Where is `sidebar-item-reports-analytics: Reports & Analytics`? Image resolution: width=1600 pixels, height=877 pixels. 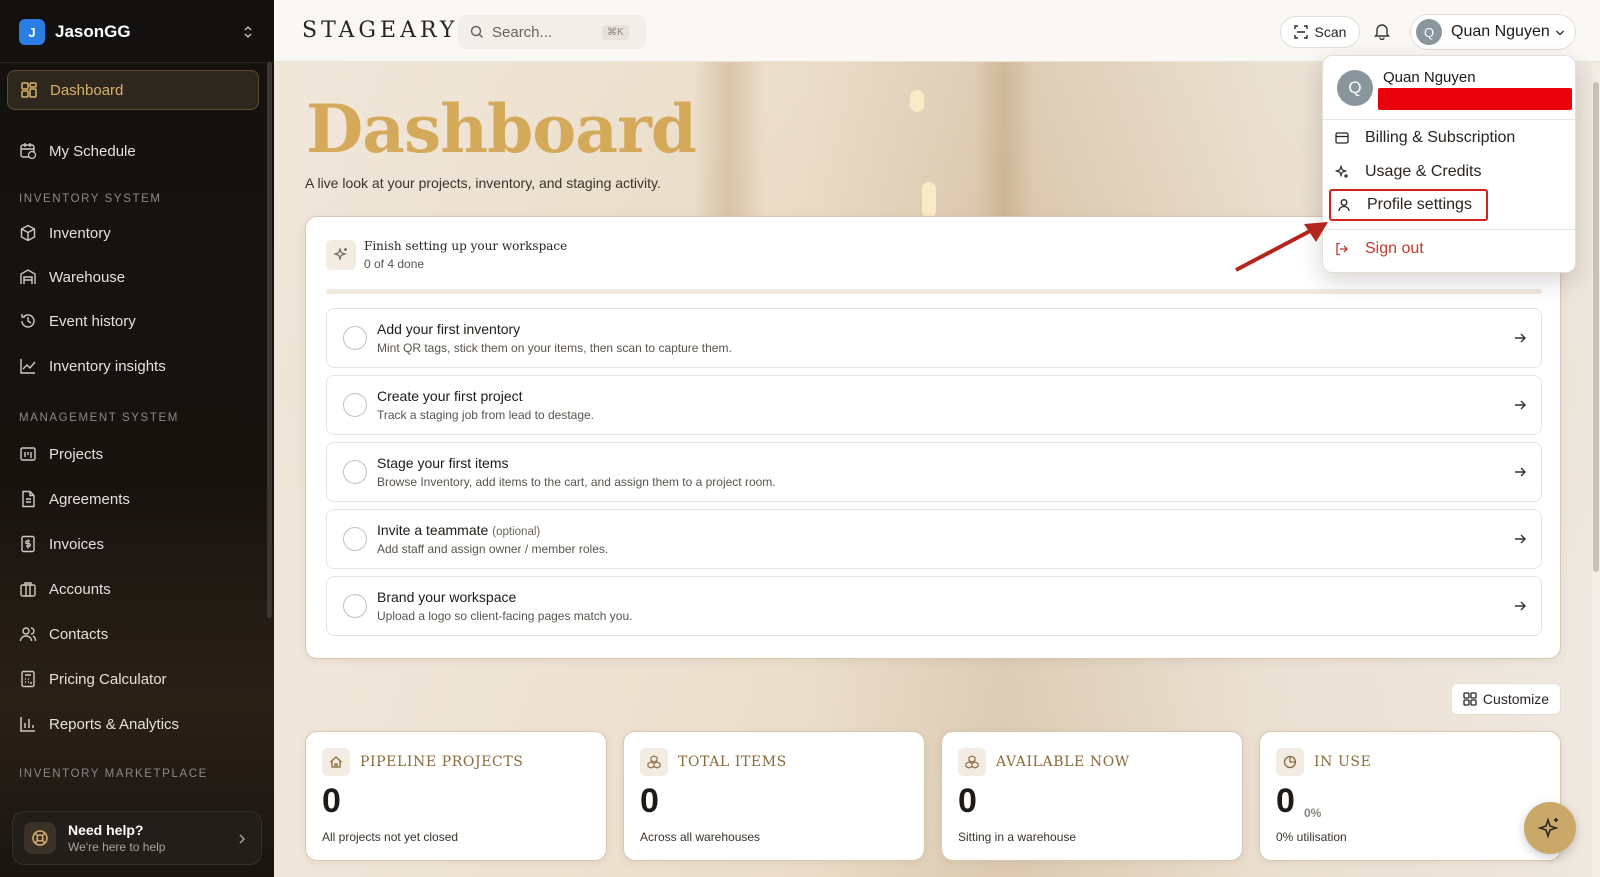
sidebar-item-reports-analytics: Reports & Analytics is located at coordinates (133, 724).